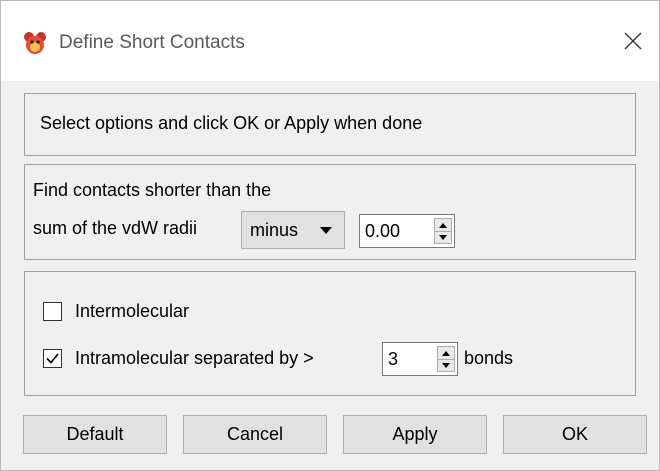 The width and height of the screenshot is (660, 471). What do you see at coordinates (274, 230) in the screenshot?
I see `operator-selected-value: minus` at bounding box center [274, 230].